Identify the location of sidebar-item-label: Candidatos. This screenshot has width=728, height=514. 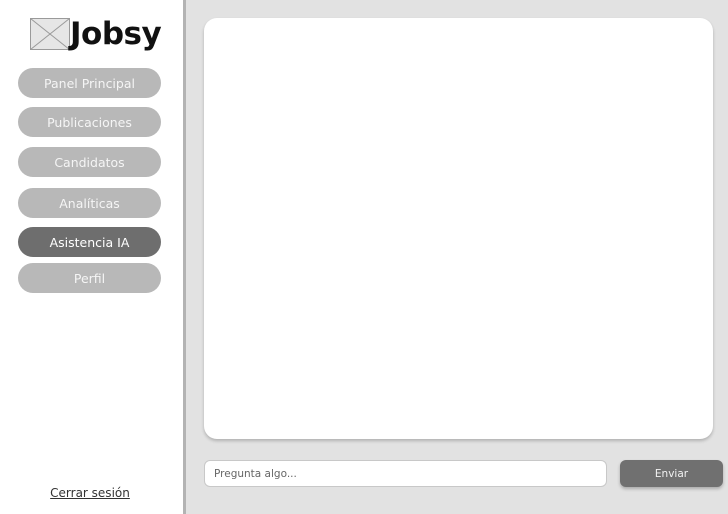
(89, 162).